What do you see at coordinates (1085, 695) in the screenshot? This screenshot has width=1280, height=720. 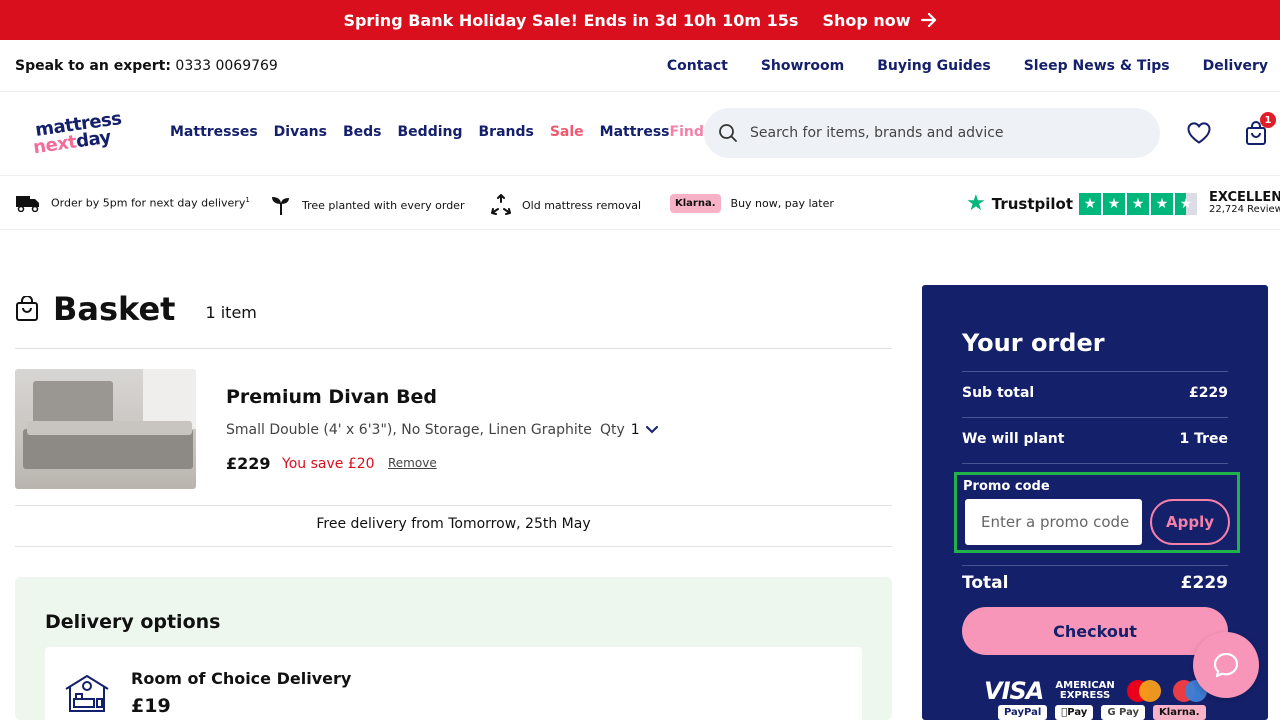 I see `amex-line-2: EXPRESS` at bounding box center [1085, 695].